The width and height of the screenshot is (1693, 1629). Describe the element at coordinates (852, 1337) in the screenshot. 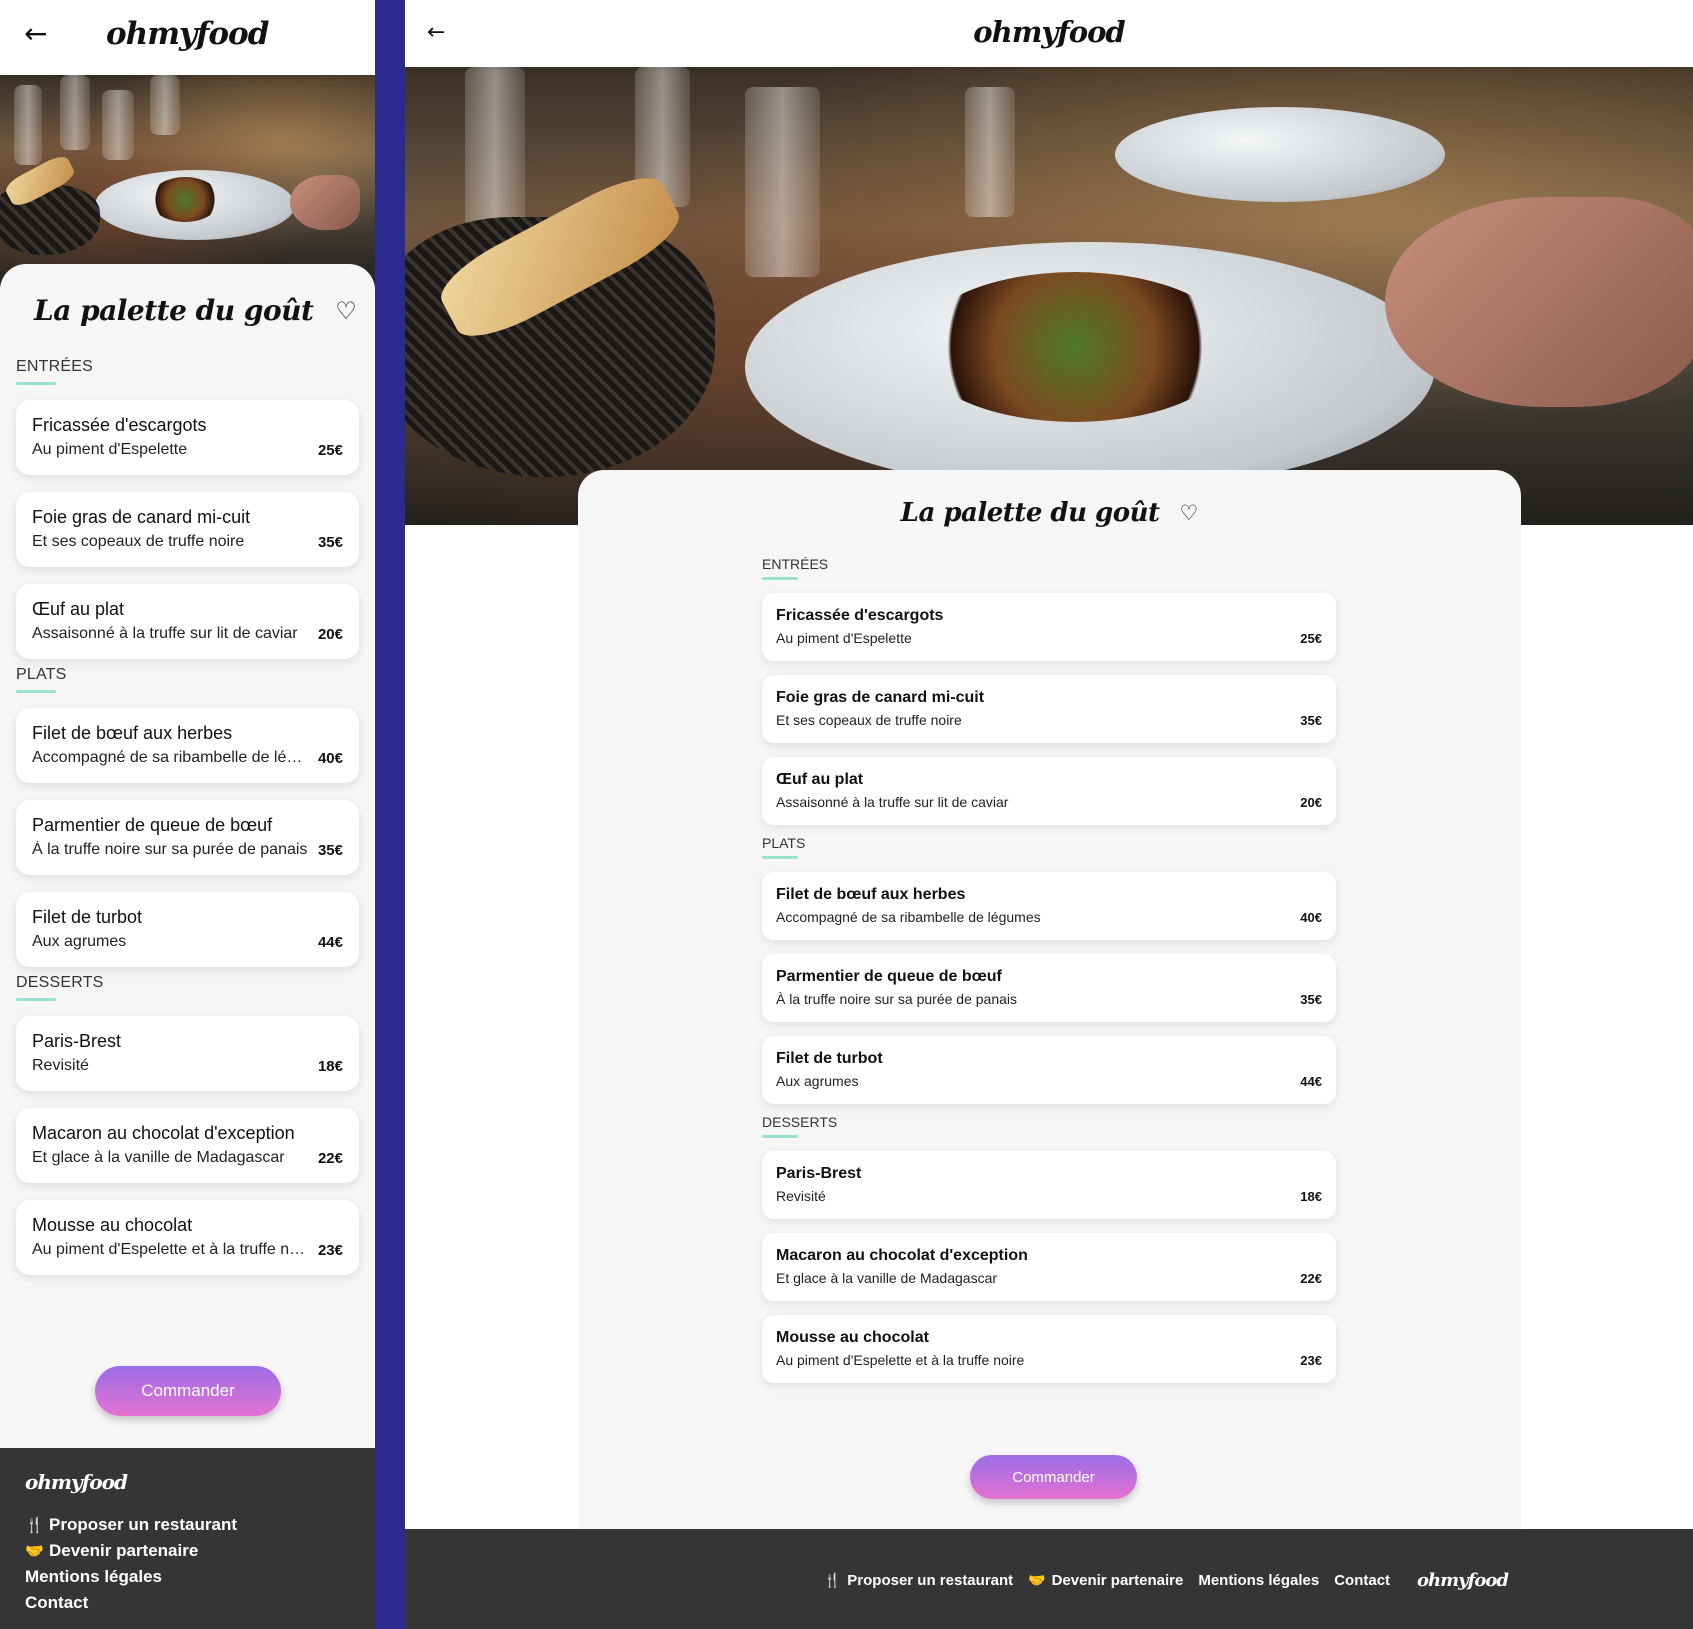

I see `menu-item-name: Mousse au chocolat` at that location.